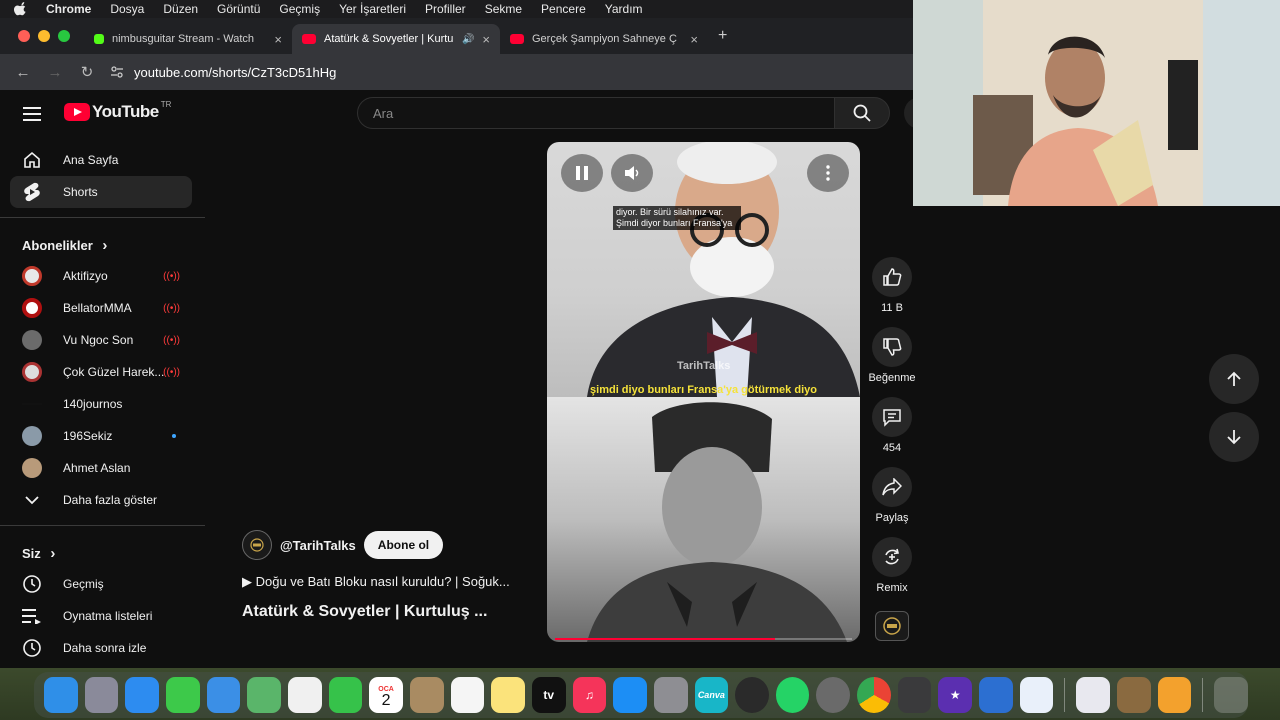 Image resolution: width=1280 pixels, height=720 pixels. I want to click on search-input: Ara, so click(596, 113).